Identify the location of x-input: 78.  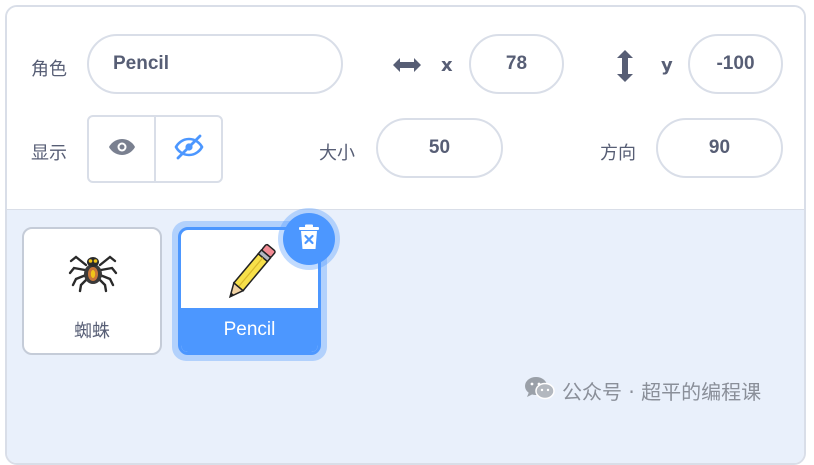
(516, 64).